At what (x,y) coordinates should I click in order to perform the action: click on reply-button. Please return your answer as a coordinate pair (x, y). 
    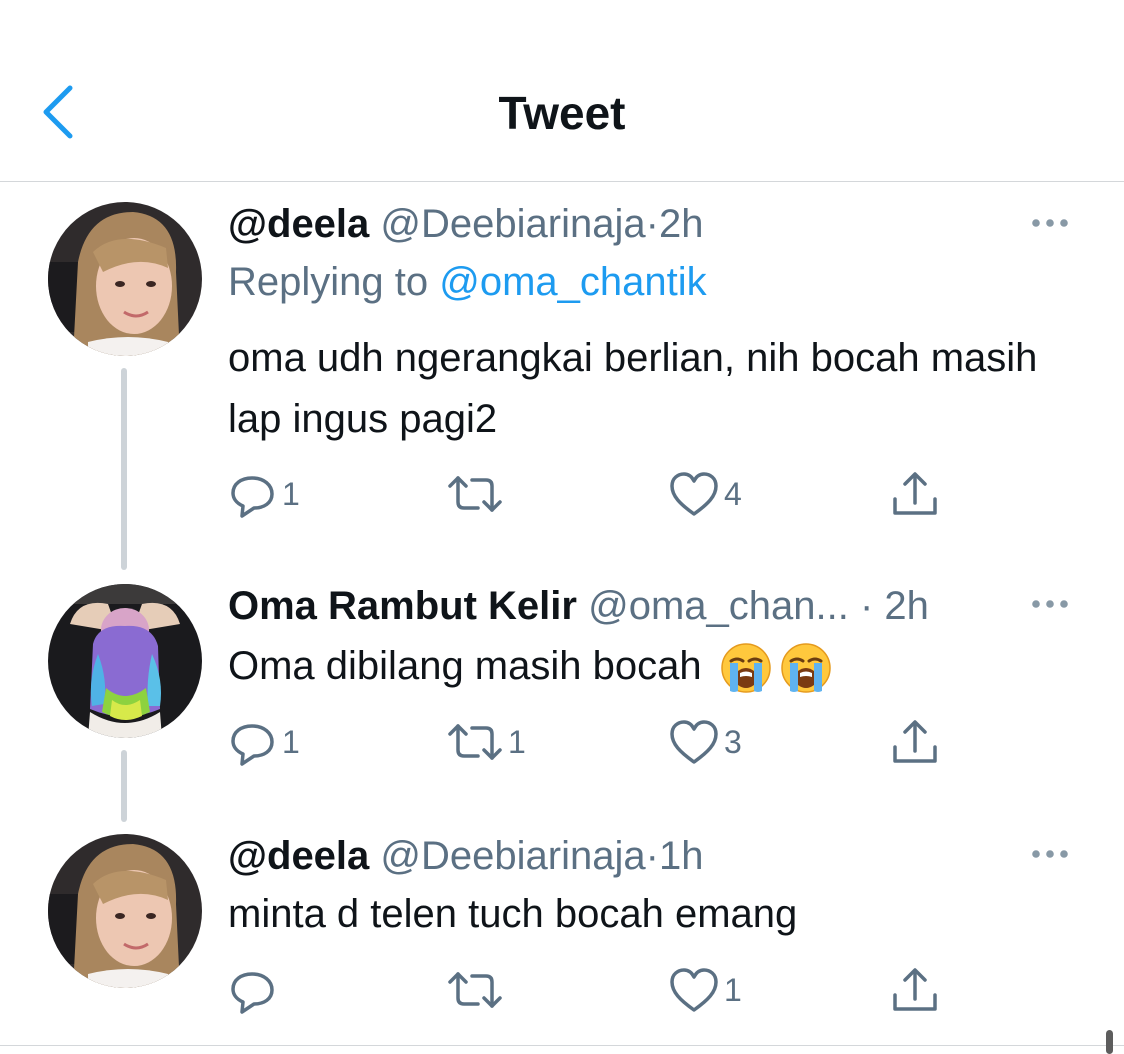
    Looking at the image, I should click on (255, 990).